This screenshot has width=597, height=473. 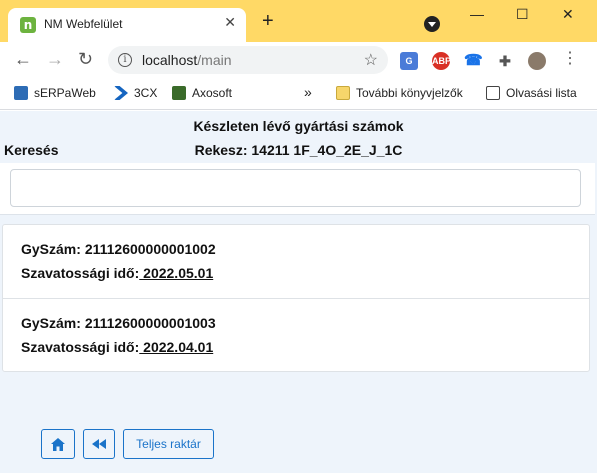 What do you see at coordinates (308, 92) in the screenshot?
I see `bookmarks-overflow-icon: »` at bounding box center [308, 92].